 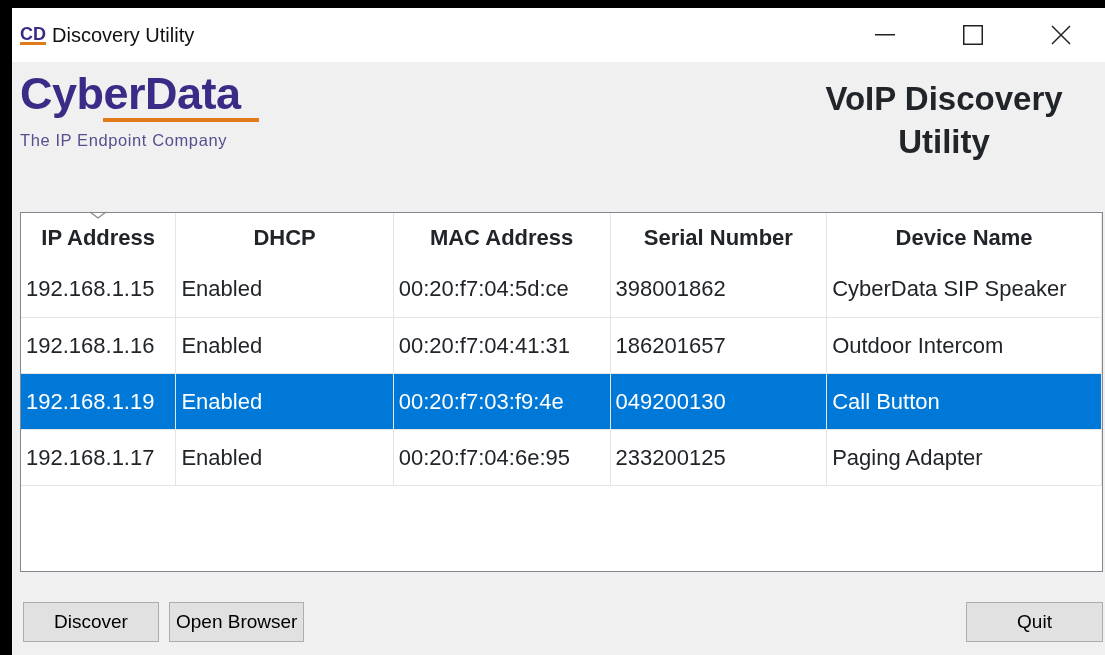 I want to click on column-header: Serial Number, so click(x=718, y=237).